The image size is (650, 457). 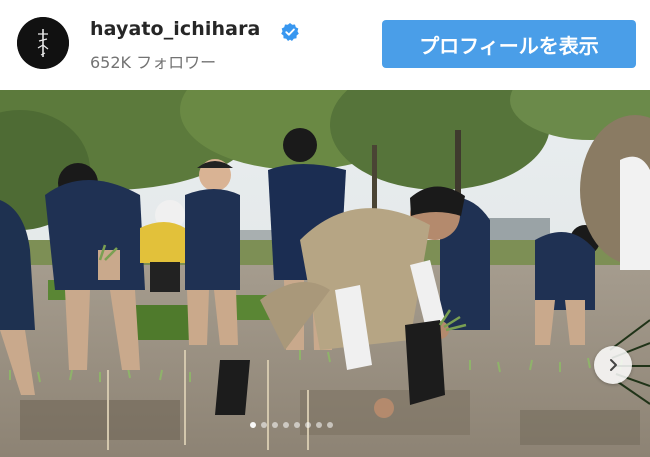 I want to click on carousel-indicators, so click(x=291, y=425).